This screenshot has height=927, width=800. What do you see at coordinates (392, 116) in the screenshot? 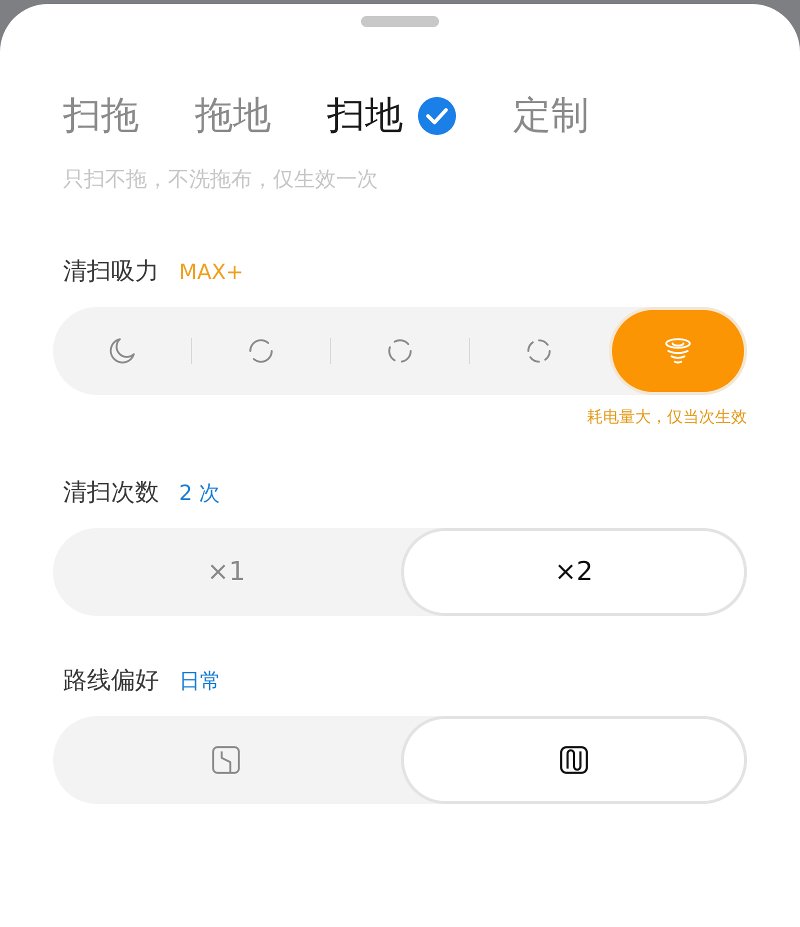
I see `mode-tab: 扫地` at bounding box center [392, 116].